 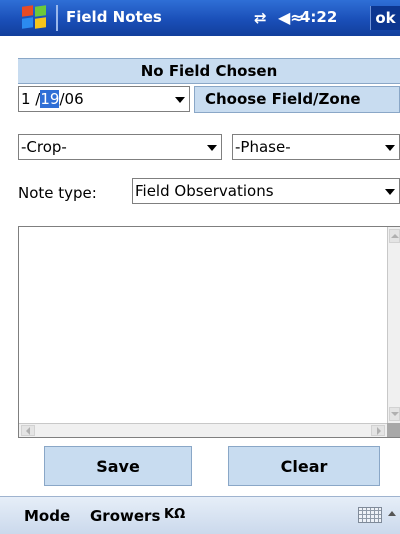 I want to click on title-separator, so click(x=57, y=18).